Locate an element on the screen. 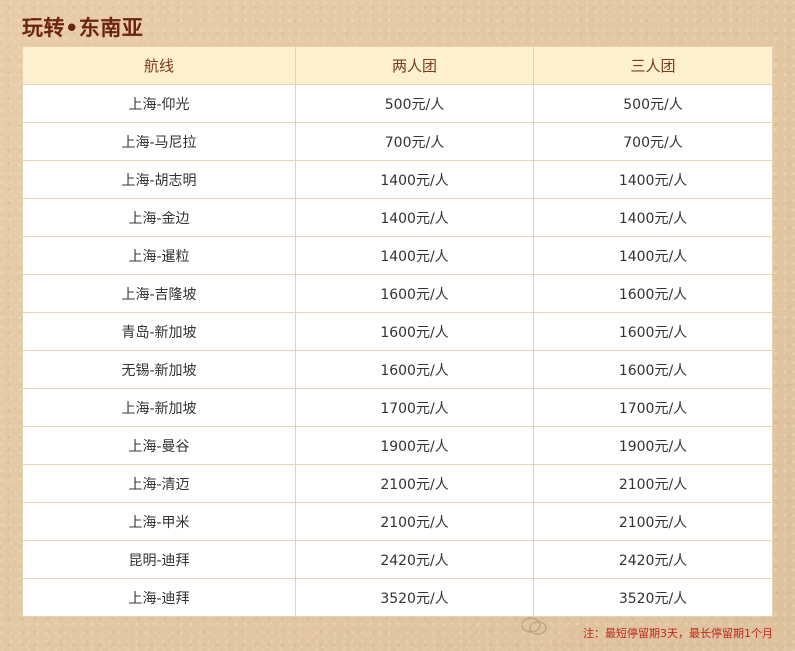 This screenshot has height=651, width=795. two-person-price-cell: 1900元/人 is located at coordinates (414, 445).